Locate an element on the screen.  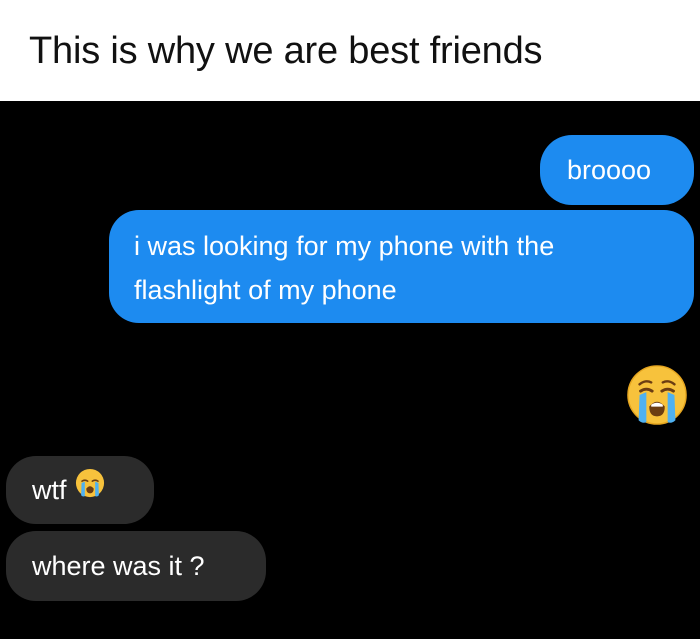
message-text: where was it ? is located at coordinates (118, 566).